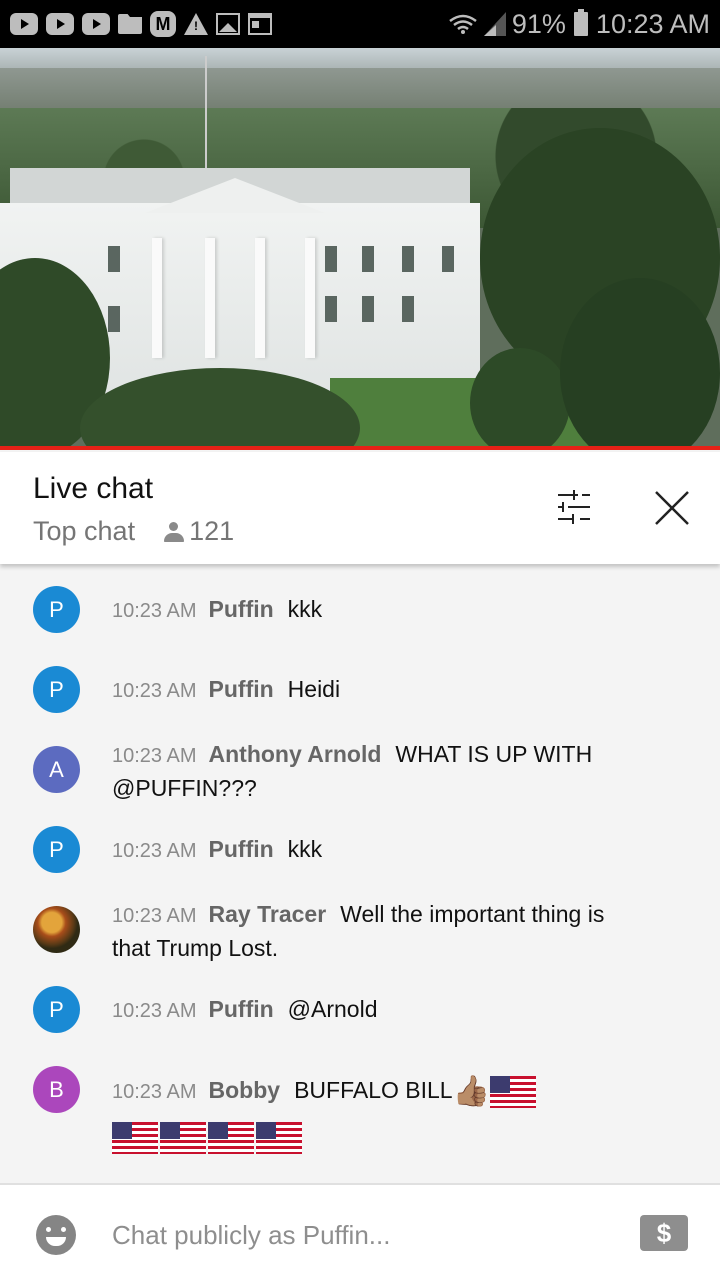 The width and height of the screenshot is (720, 1280). I want to click on message-text: Heidi, so click(314, 689).